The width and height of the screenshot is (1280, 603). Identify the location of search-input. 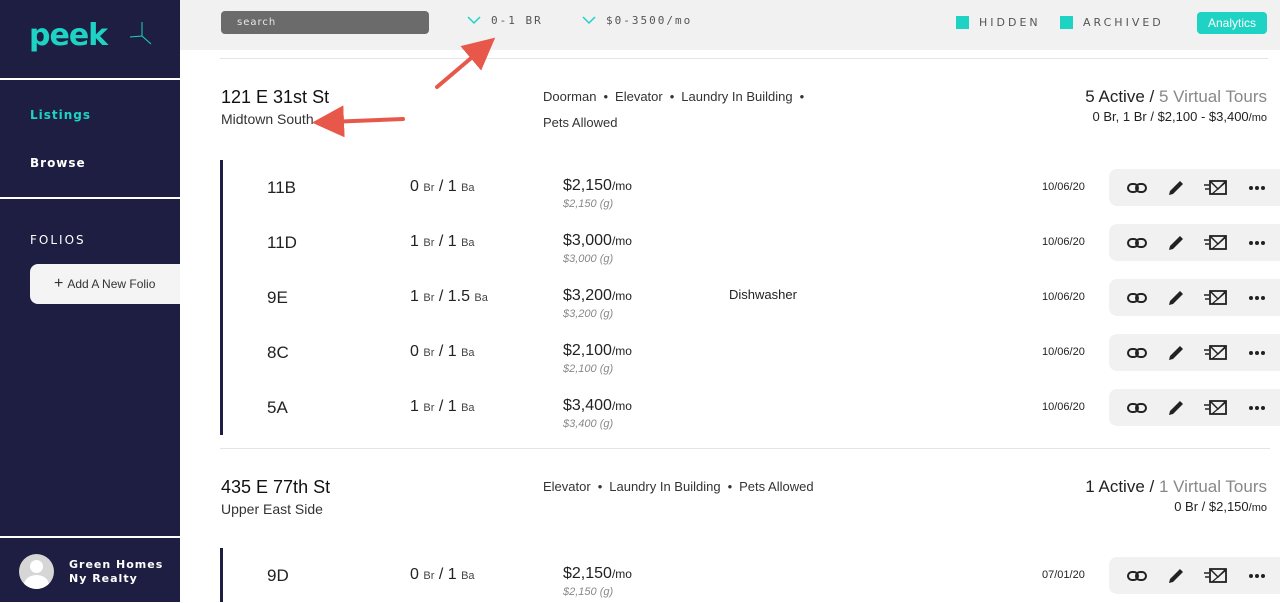
(325, 22).